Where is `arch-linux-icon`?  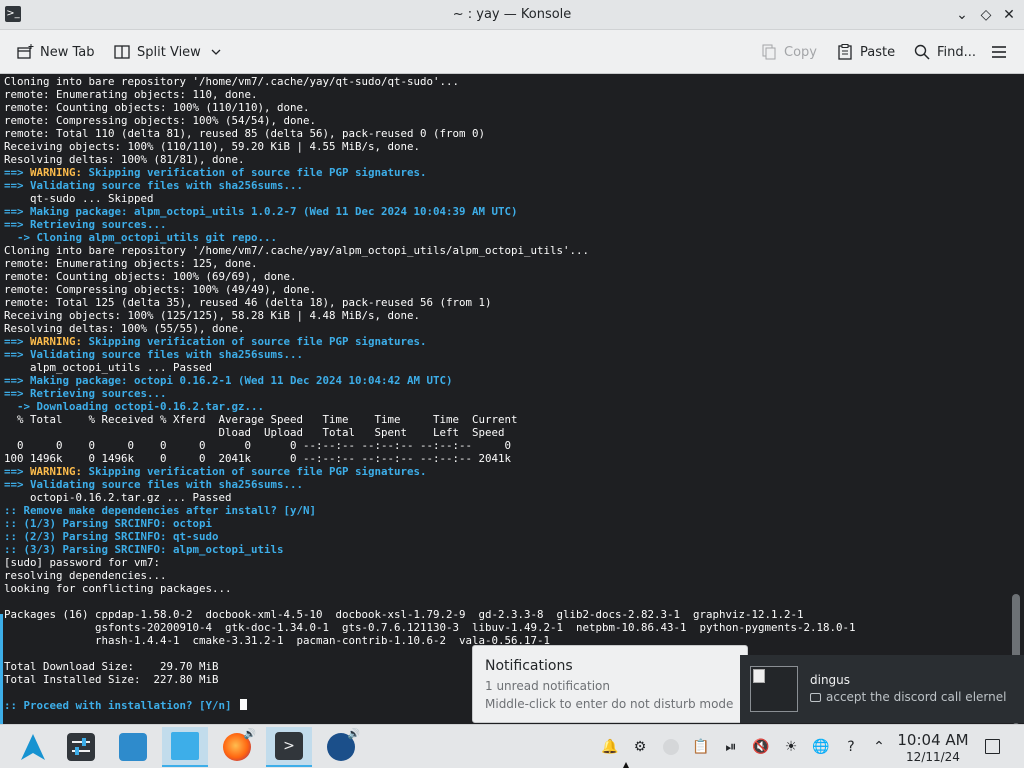
arch-linux-icon is located at coordinates (33, 747).